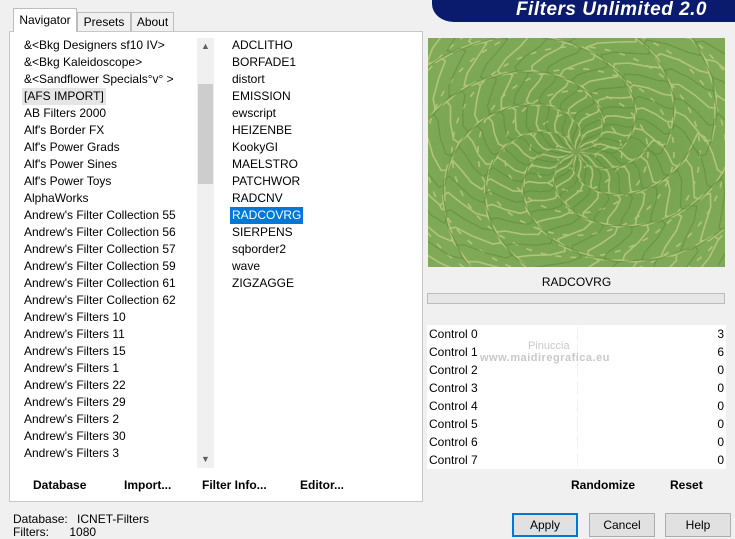  I want to click on filter-item: SIERPENS, so click(262, 232).